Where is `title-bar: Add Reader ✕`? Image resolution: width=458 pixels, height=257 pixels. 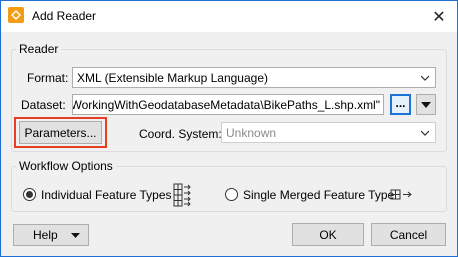
title-bar: Add Reader ✕ is located at coordinates (229, 16).